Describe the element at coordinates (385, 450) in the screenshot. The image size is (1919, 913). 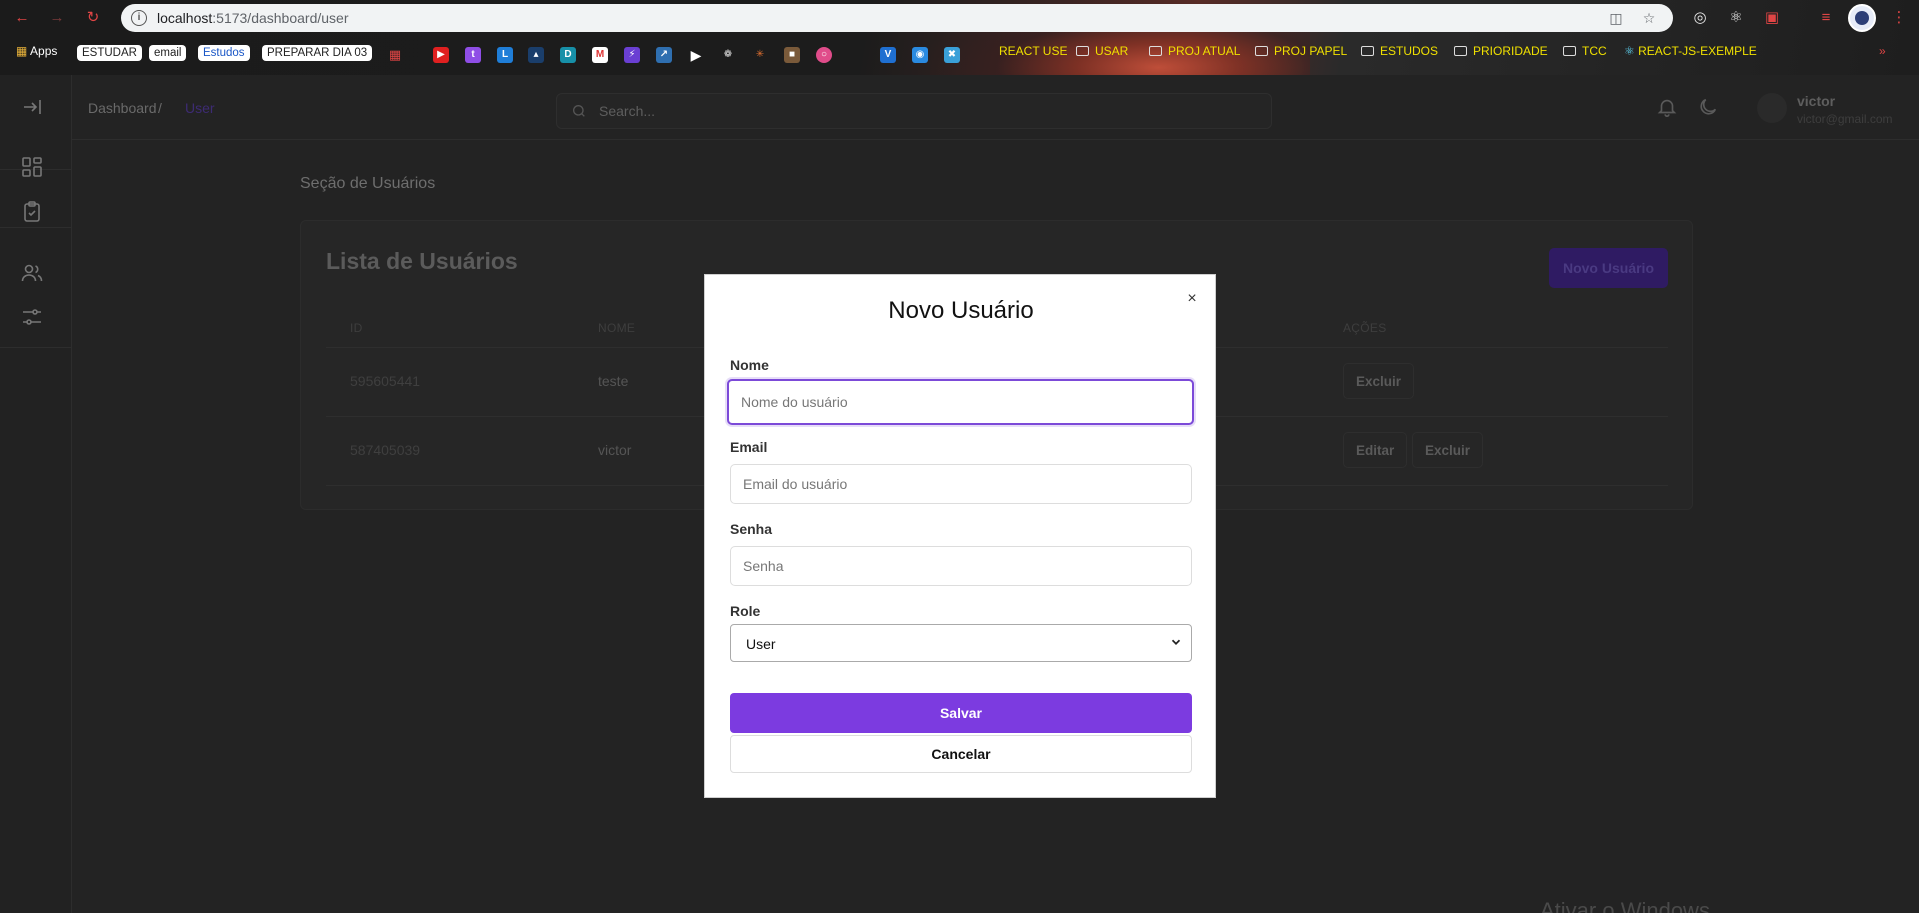
I see `row-id: 587405039` at that location.